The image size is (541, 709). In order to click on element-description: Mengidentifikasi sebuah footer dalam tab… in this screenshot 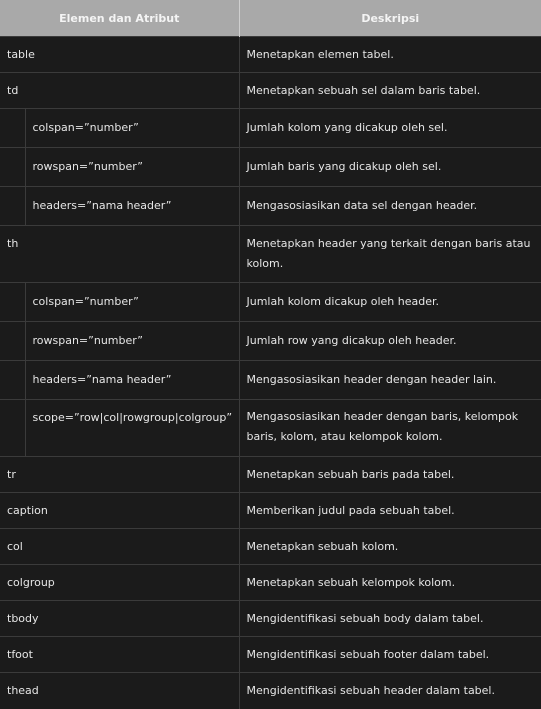, I will do `click(390, 654)`.